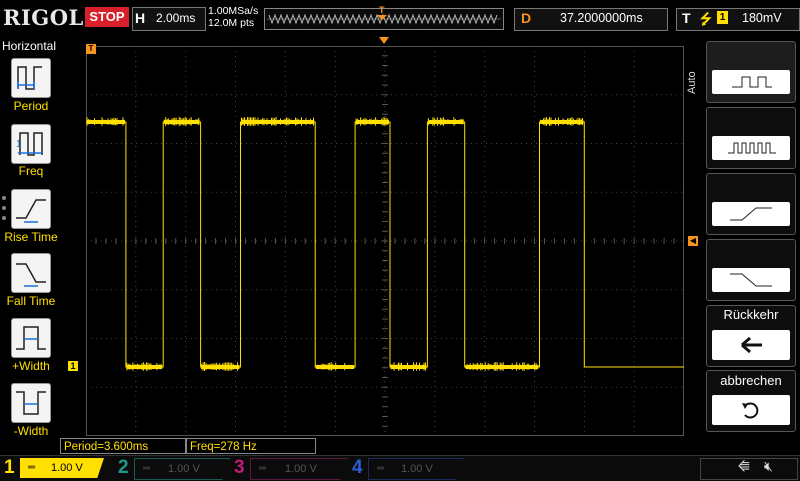 This screenshot has width=800, height=481. I want to click on fall-time-icon, so click(31, 275).